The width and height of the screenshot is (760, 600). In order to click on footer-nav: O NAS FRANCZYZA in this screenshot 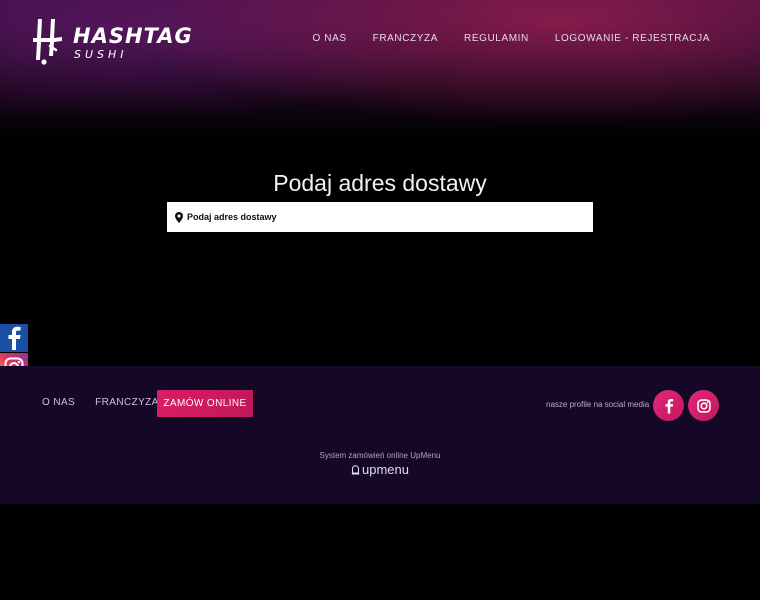, I will do `click(100, 402)`.